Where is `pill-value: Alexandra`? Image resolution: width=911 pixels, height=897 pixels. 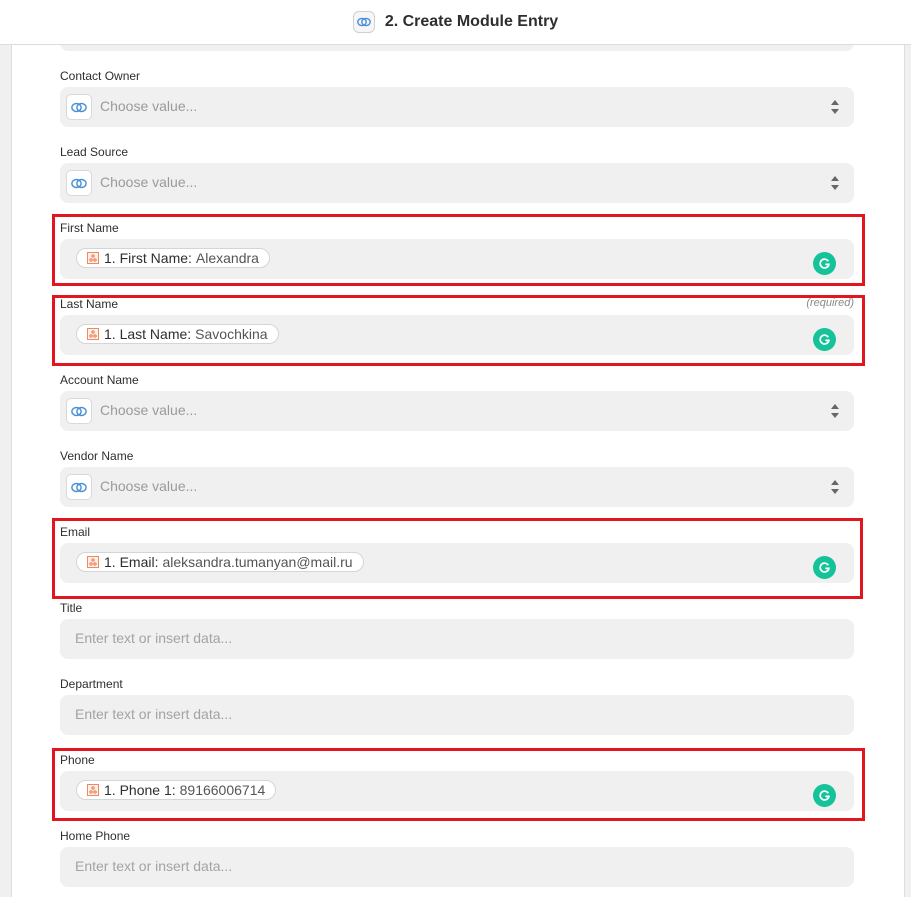 pill-value: Alexandra is located at coordinates (227, 258).